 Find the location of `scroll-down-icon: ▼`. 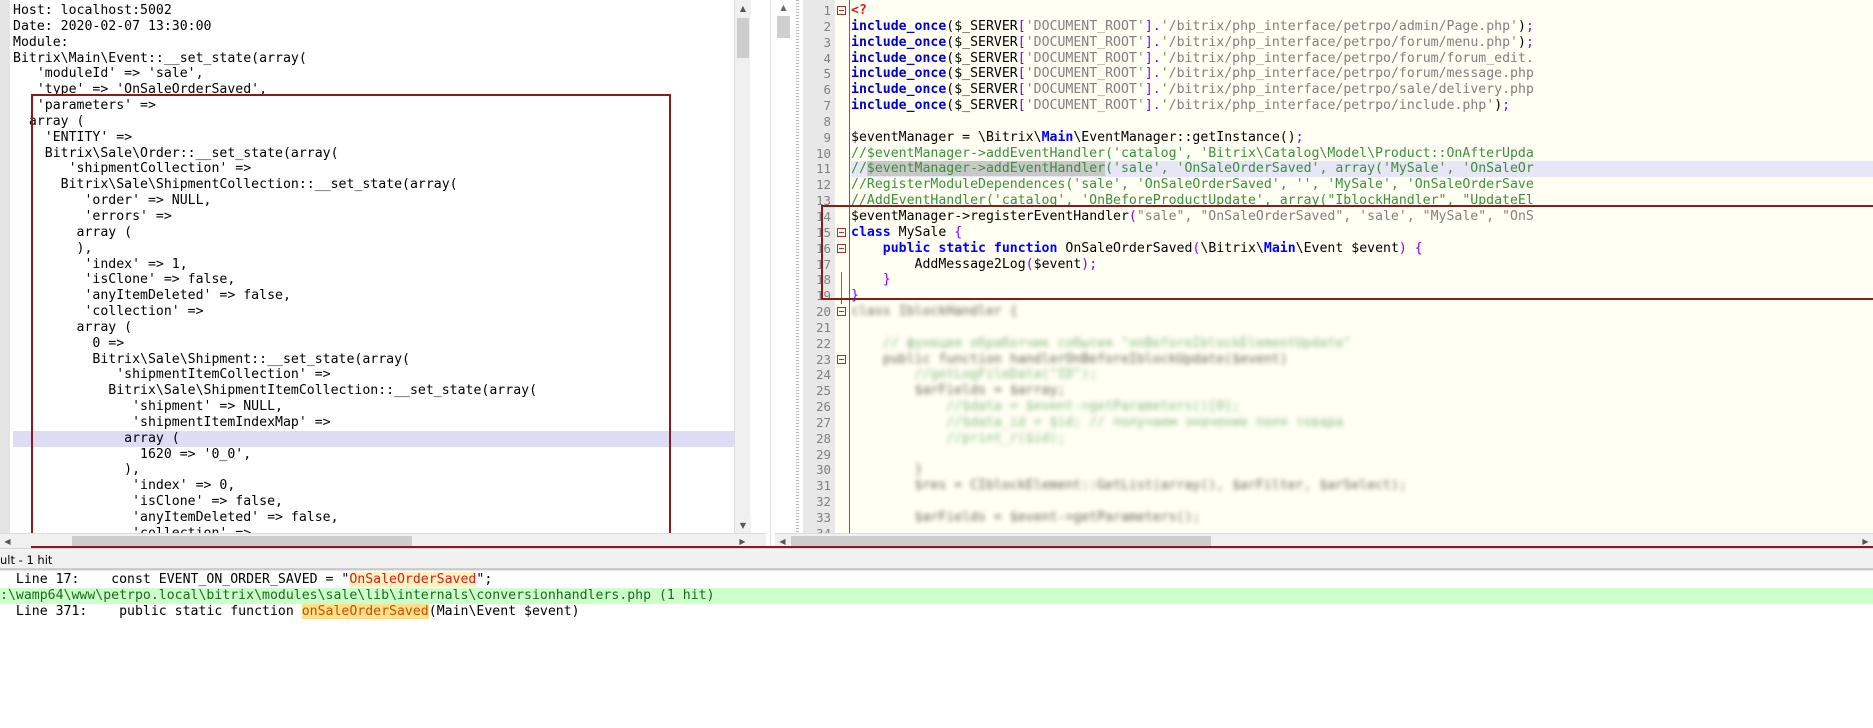

scroll-down-icon: ▼ is located at coordinates (743, 525).